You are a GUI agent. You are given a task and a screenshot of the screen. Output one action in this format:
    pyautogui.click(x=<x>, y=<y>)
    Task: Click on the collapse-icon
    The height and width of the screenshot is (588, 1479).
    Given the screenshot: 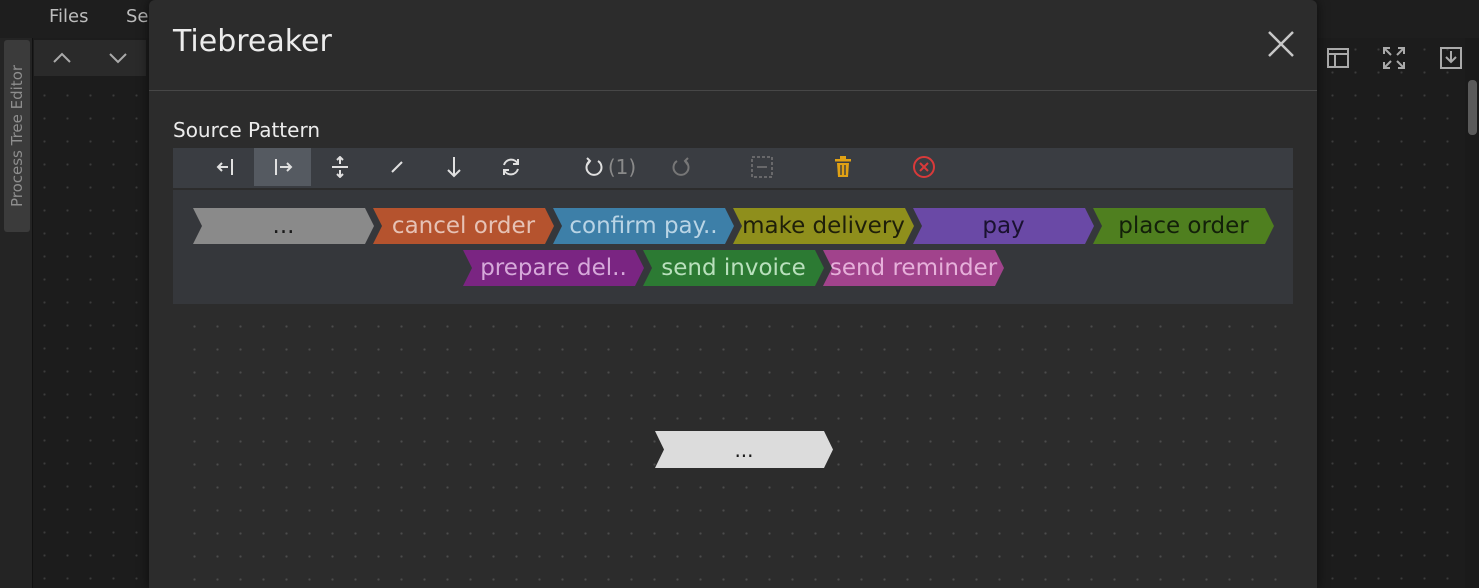 What is the action you would take?
    pyautogui.click(x=761, y=167)
    